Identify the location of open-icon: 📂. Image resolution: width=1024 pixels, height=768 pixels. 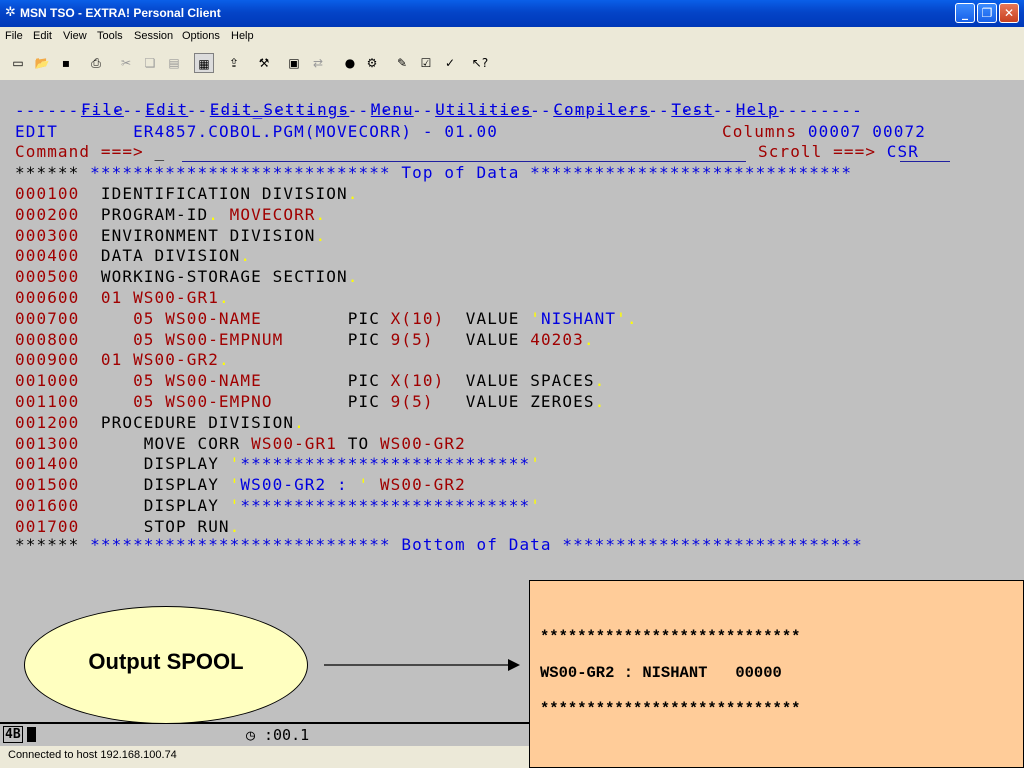
(42, 63).